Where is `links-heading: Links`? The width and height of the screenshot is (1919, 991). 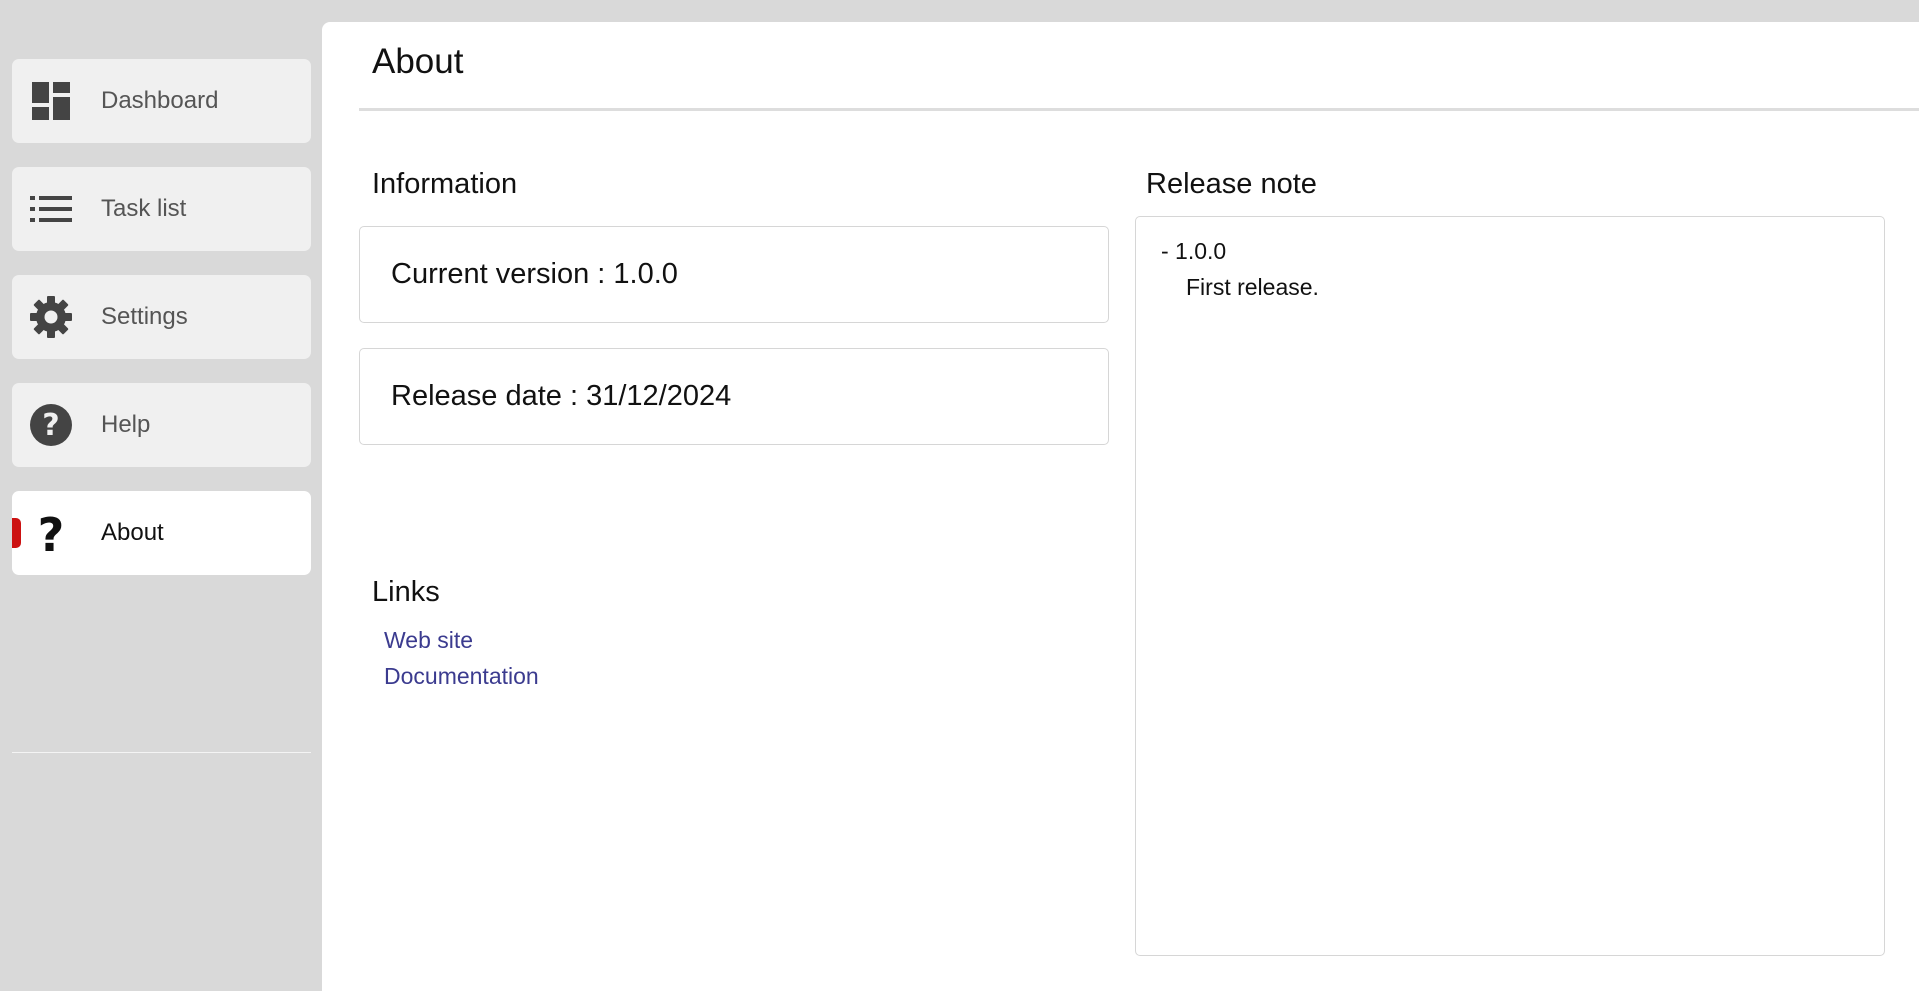
links-heading: Links is located at coordinates (406, 592).